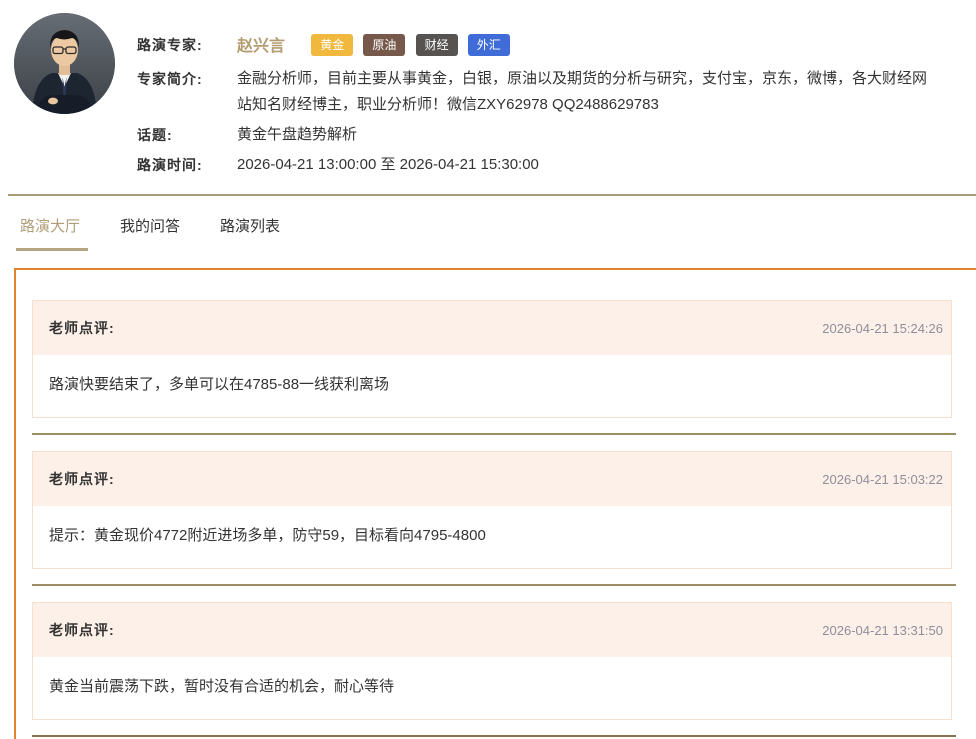  Describe the element at coordinates (332, 45) in the screenshot. I see `tag-gold: 黄金` at that location.